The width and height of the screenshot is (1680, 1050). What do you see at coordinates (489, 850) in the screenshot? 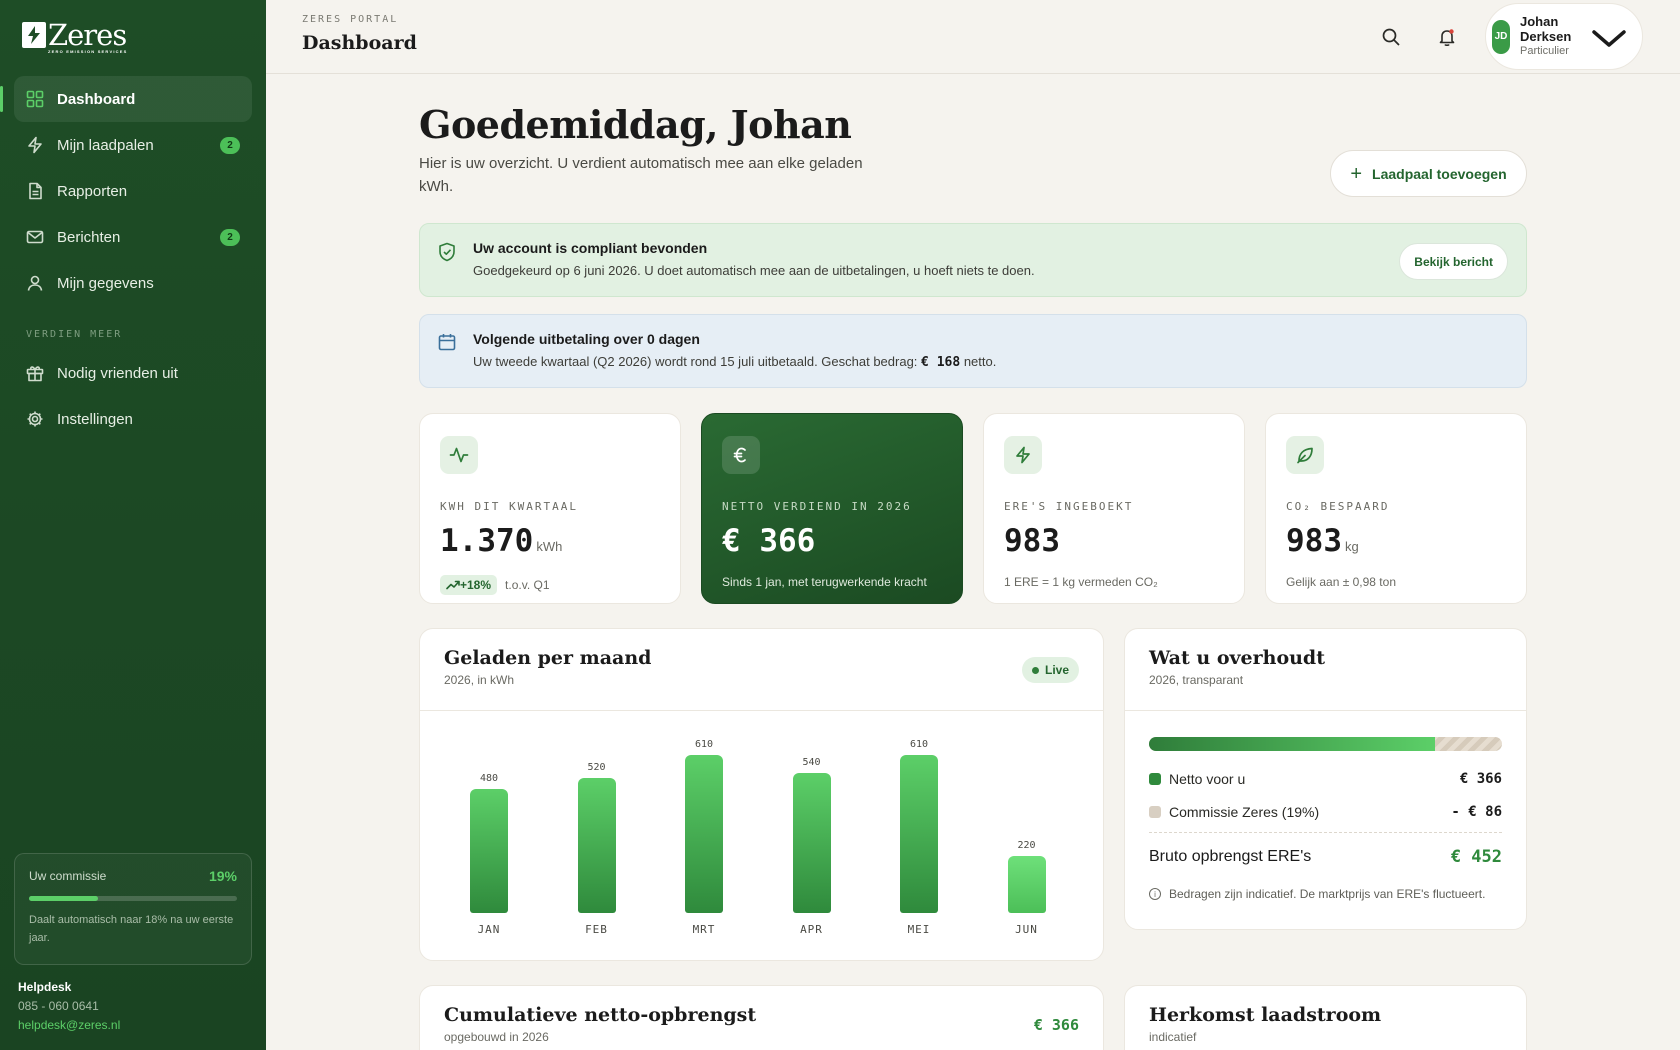
I see `chart-bar-jan` at bounding box center [489, 850].